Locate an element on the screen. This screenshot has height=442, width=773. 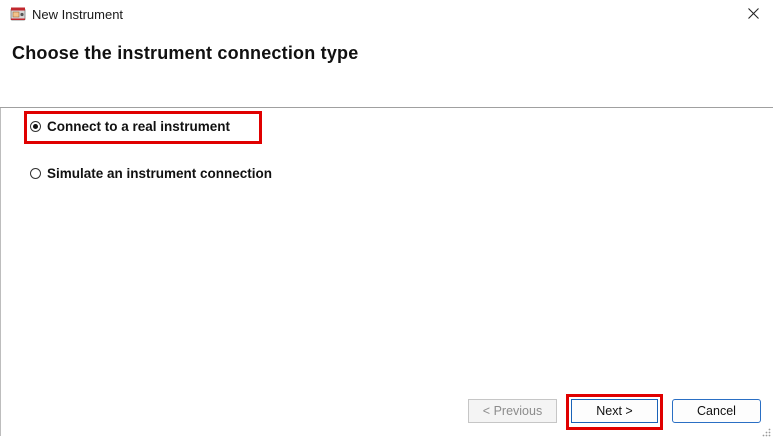
radio-simulate-instrument: Simulate an instrument connection is located at coordinates (151, 173).